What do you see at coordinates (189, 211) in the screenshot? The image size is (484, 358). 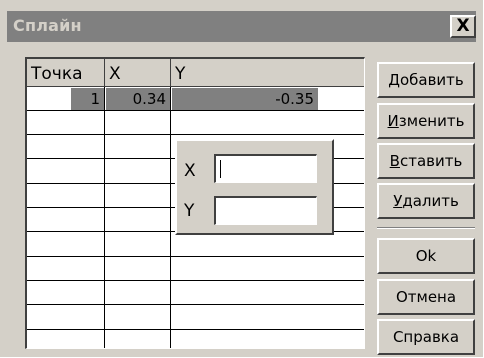 I see `y-label: Y` at bounding box center [189, 211].